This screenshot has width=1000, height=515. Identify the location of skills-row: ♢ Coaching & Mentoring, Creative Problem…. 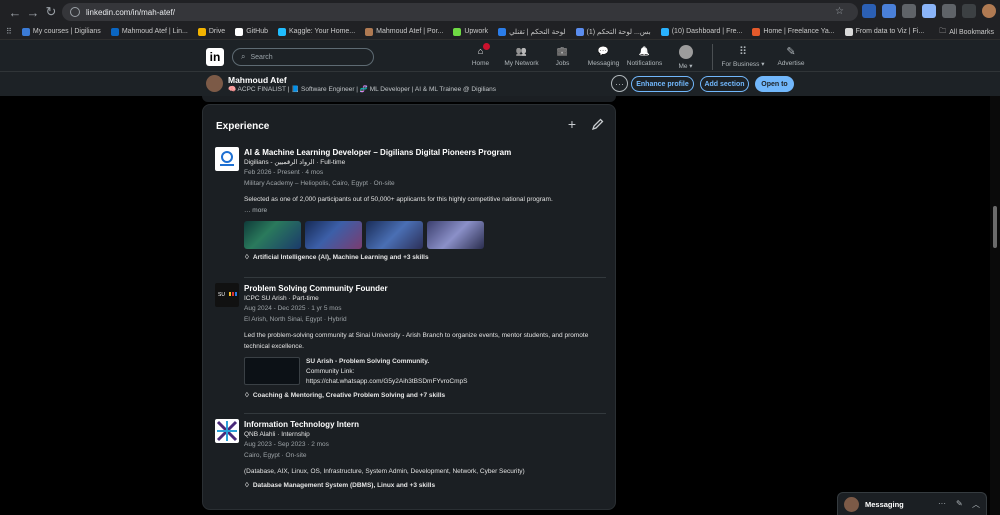
(424, 395).